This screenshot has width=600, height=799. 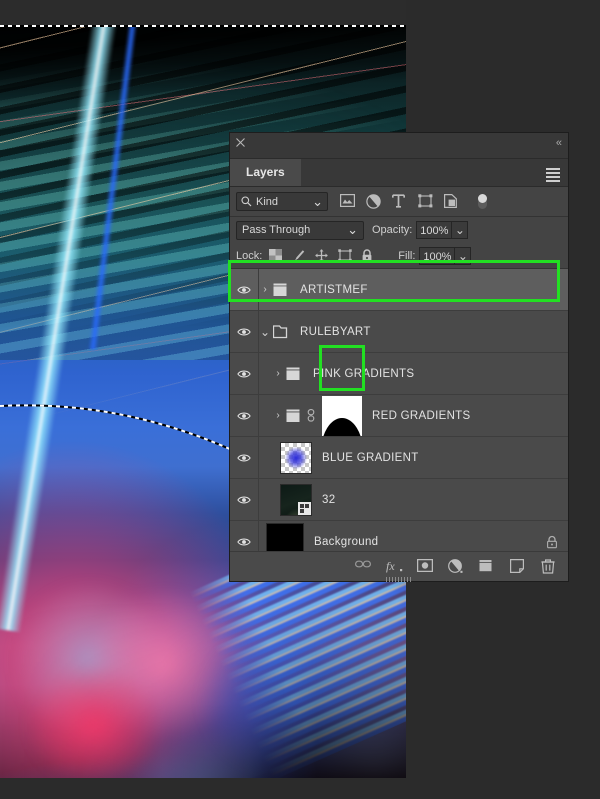 I want to click on folder-open-icon, so click(x=280, y=331).